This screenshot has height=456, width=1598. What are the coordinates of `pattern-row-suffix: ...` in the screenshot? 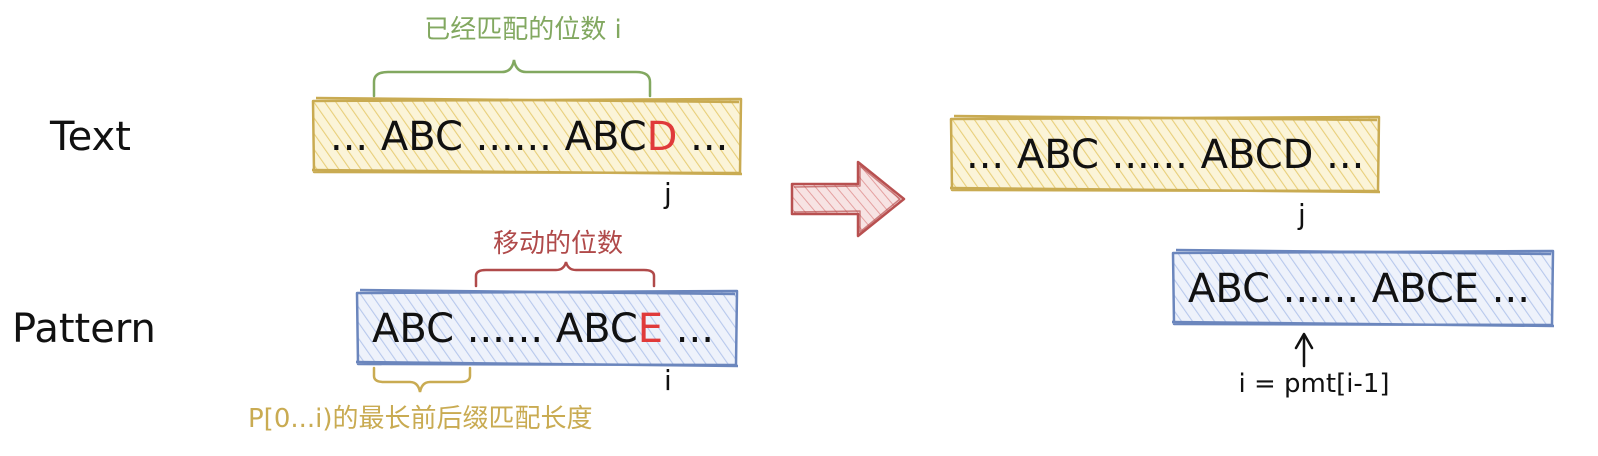 It's located at (688, 329).